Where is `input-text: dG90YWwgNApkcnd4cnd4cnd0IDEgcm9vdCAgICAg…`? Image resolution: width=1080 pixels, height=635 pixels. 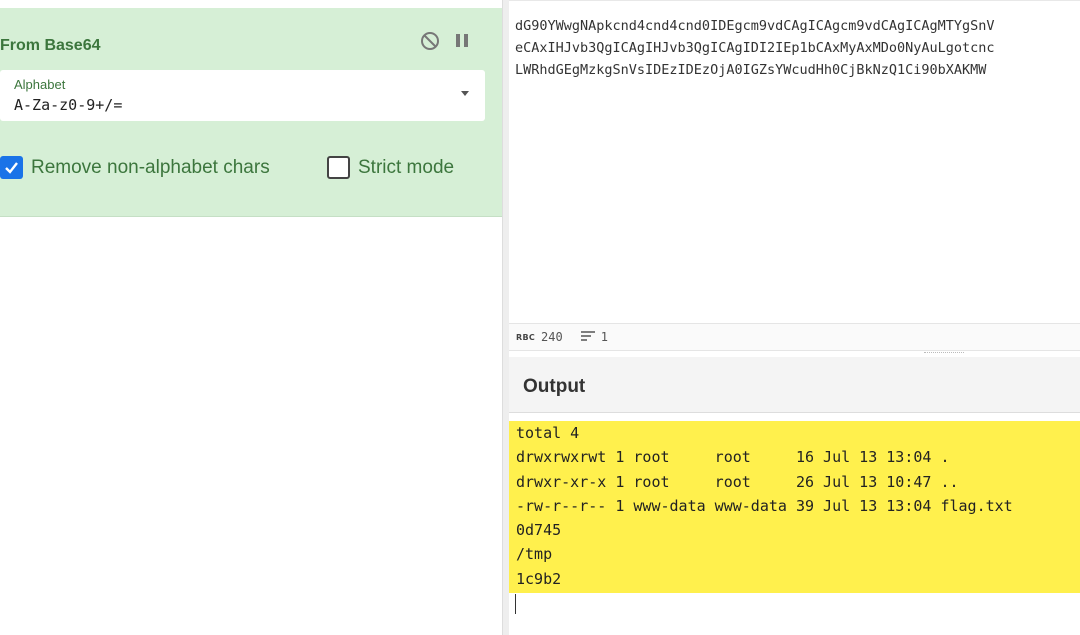
input-text: dG90YWwgNApkcnd4cnd4cnd0IDEgcm9vdCAgICAg… is located at coordinates (755, 48).